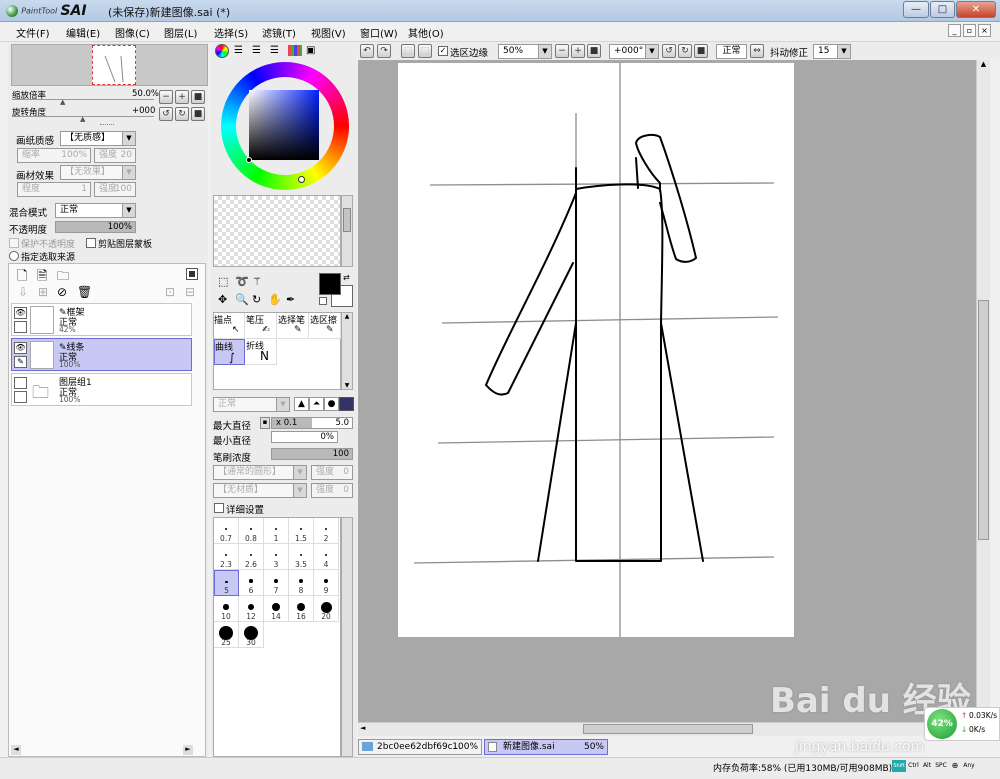  Describe the element at coordinates (256, 299) in the screenshot. I see `rotate-tool-icon: ↻` at that location.